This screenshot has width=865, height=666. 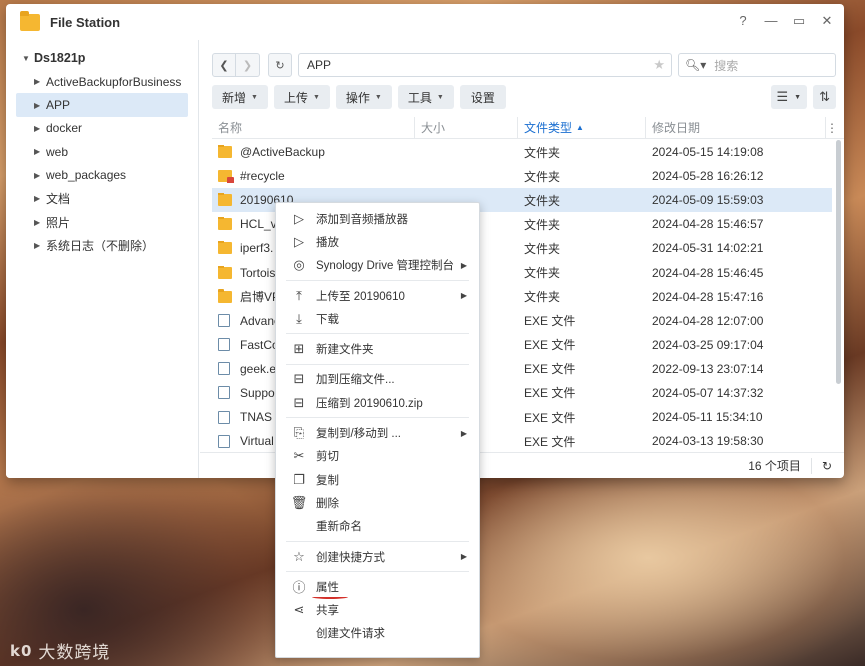 I want to click on table-row: #recycle 文件夹 2024-05-28 16:26:12, so click(x=522, y=176).